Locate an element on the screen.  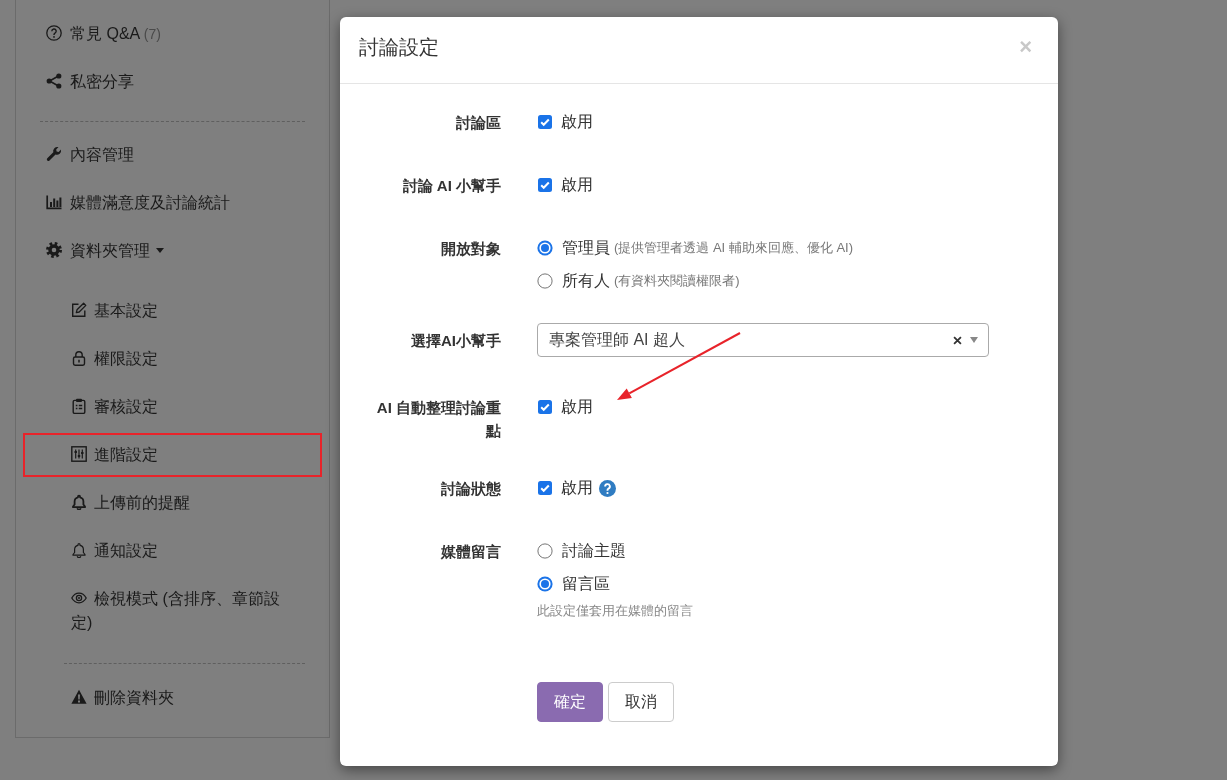
sidebar-item: 通知設定 is located at coordinates (172, 551).